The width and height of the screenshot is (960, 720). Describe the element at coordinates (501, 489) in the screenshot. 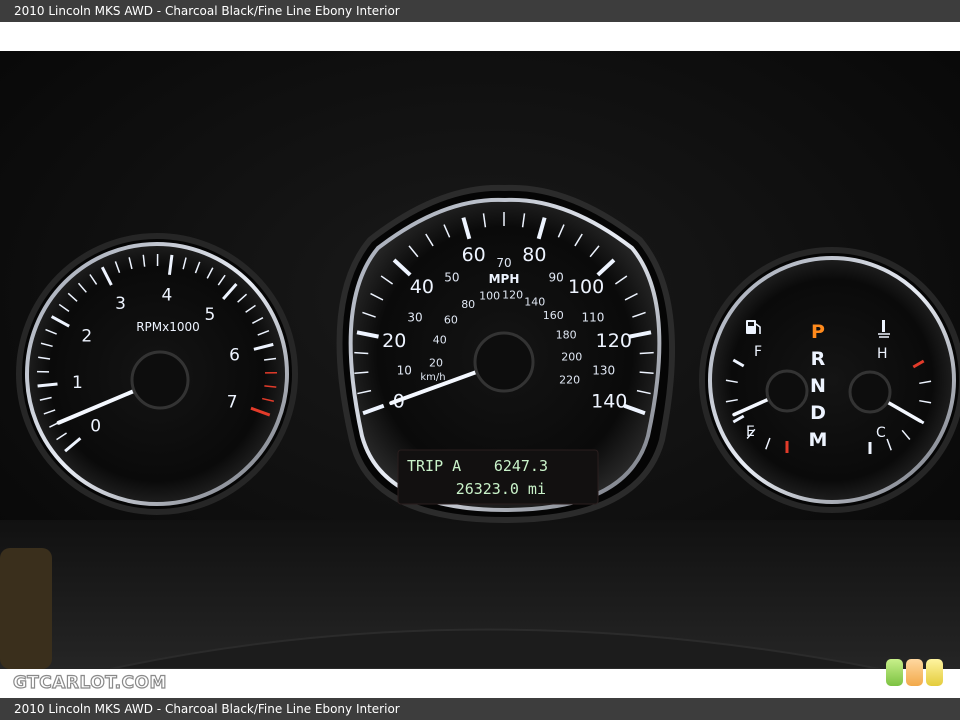

I see `odometer-total: 26323.0 mi` at that location.